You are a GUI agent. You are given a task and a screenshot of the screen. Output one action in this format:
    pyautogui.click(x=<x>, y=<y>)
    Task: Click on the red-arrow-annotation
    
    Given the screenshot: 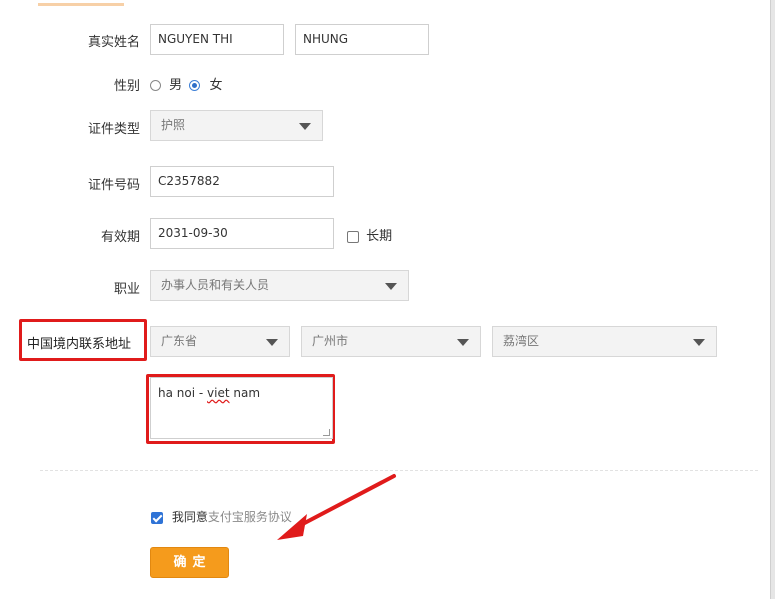 What is the action you would take?
    pyautogui.click(x=336, y=507)
    